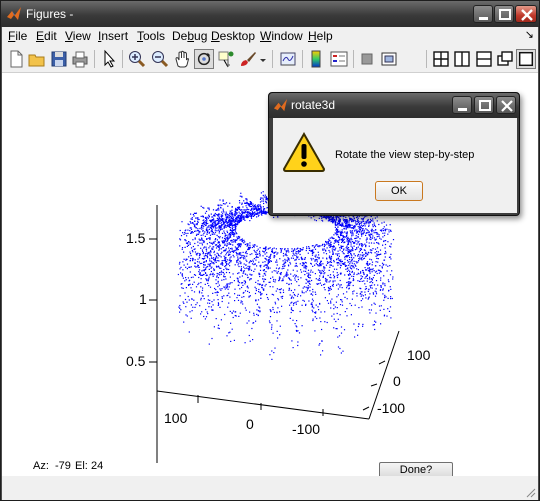 The height and width of the screenshot is (501, 540). Describe the element at coordinates (367, 59) in the screenshot. I see `hide-plot-tools-icon` at that location.